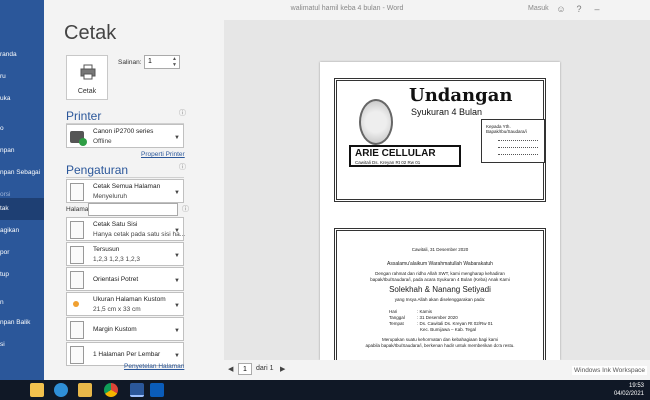 This screenshot has height=400, width=650. Describe the element at coordinates (125, 136) in the screenshot. I see `printer-select: Canon iP2700 series Offline ▼` at that location.